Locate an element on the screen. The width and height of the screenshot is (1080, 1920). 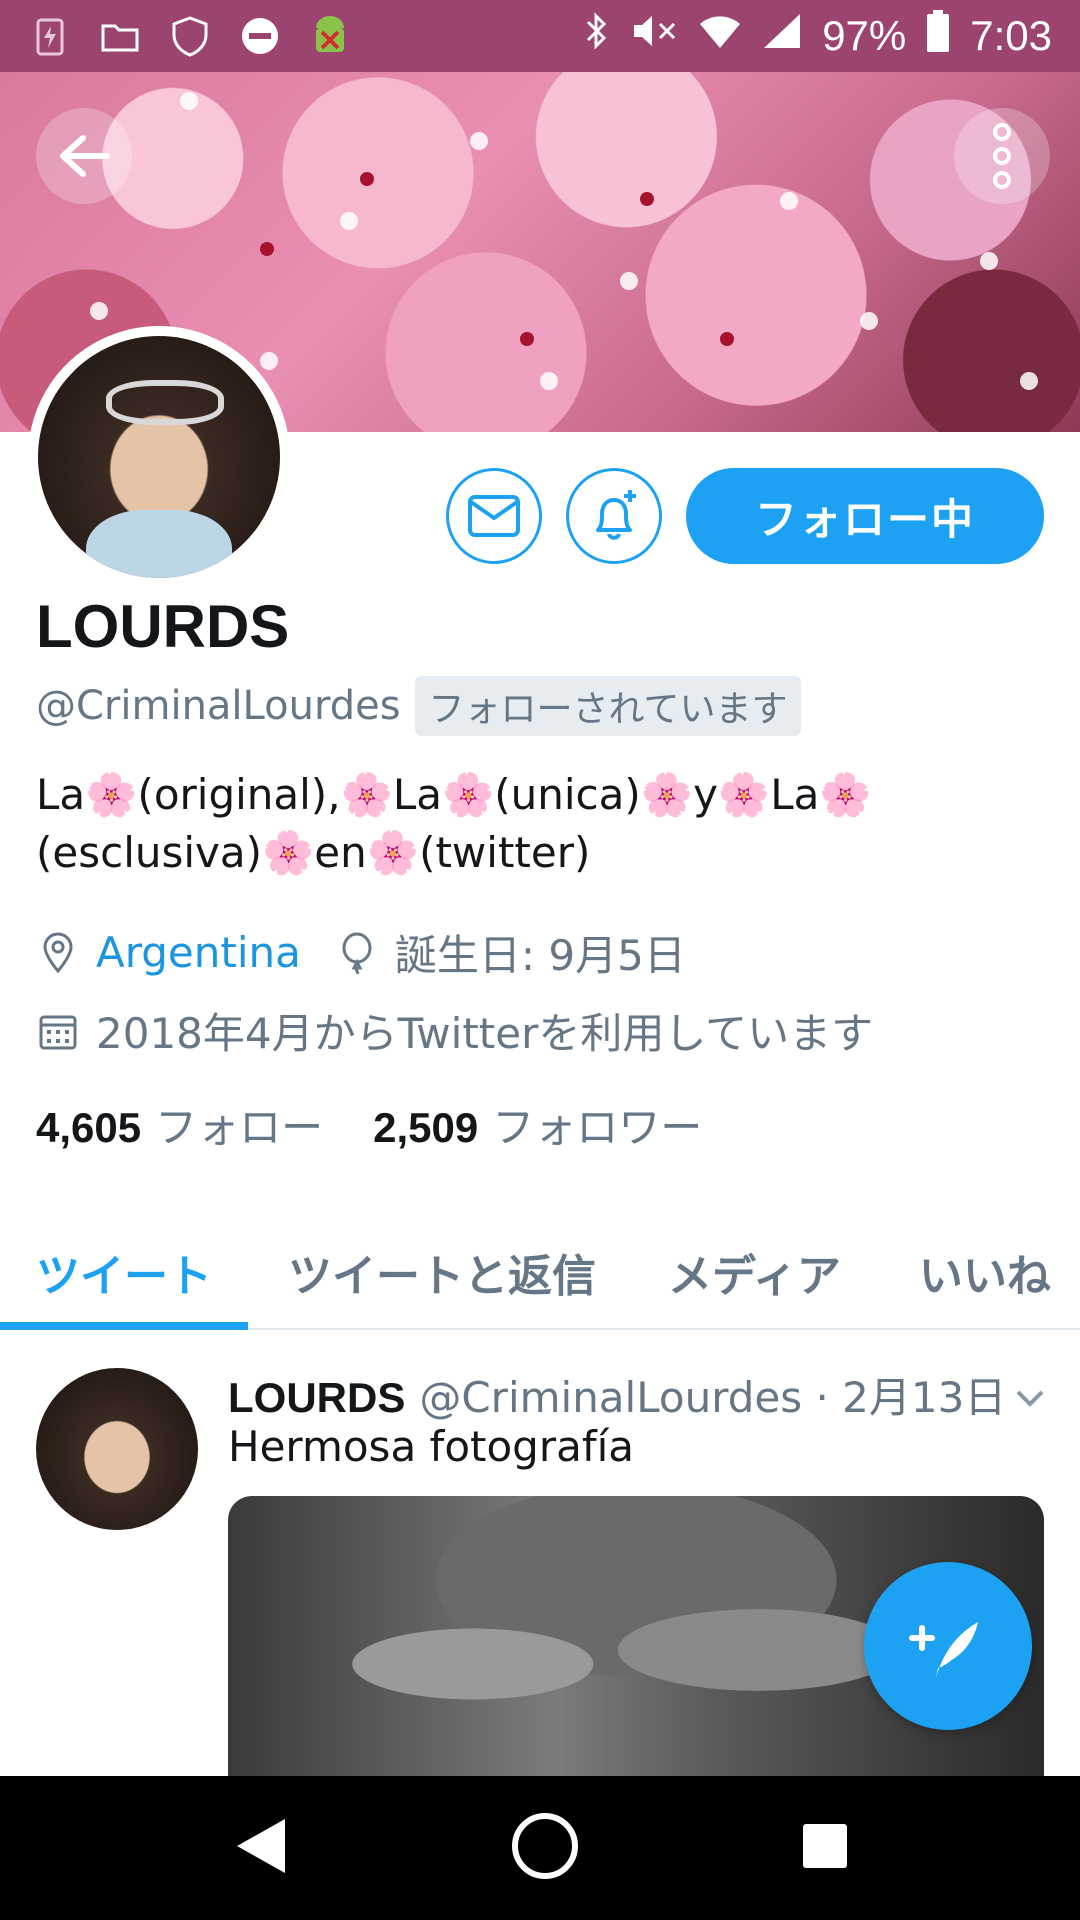
followers-label: フォロワー is located at coordinates (597, 1124).